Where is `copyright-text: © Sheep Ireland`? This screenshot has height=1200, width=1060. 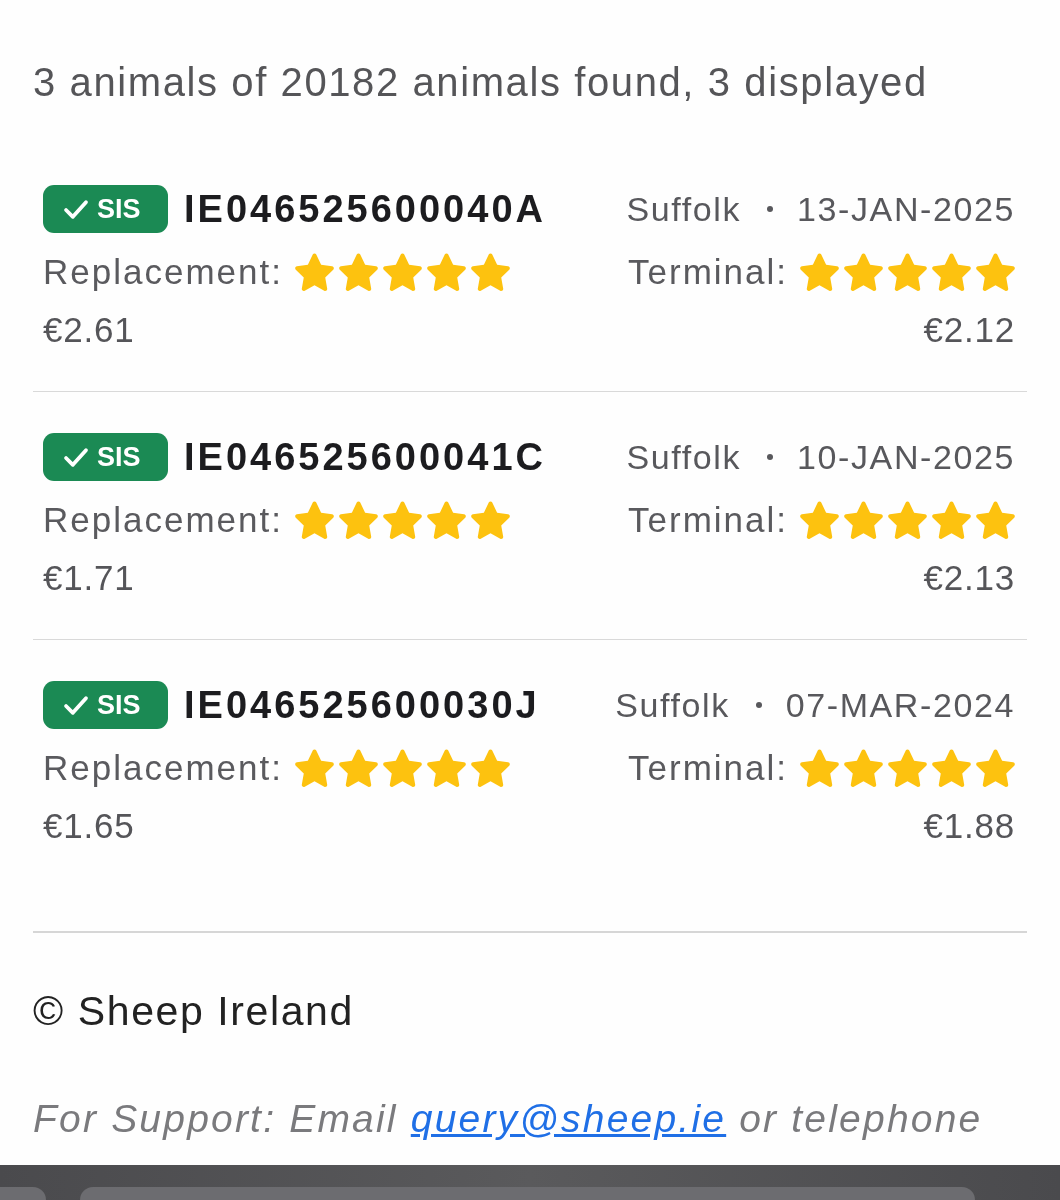 copyright-text: © Sheep Ireland is located at coordinates (194, 1011).